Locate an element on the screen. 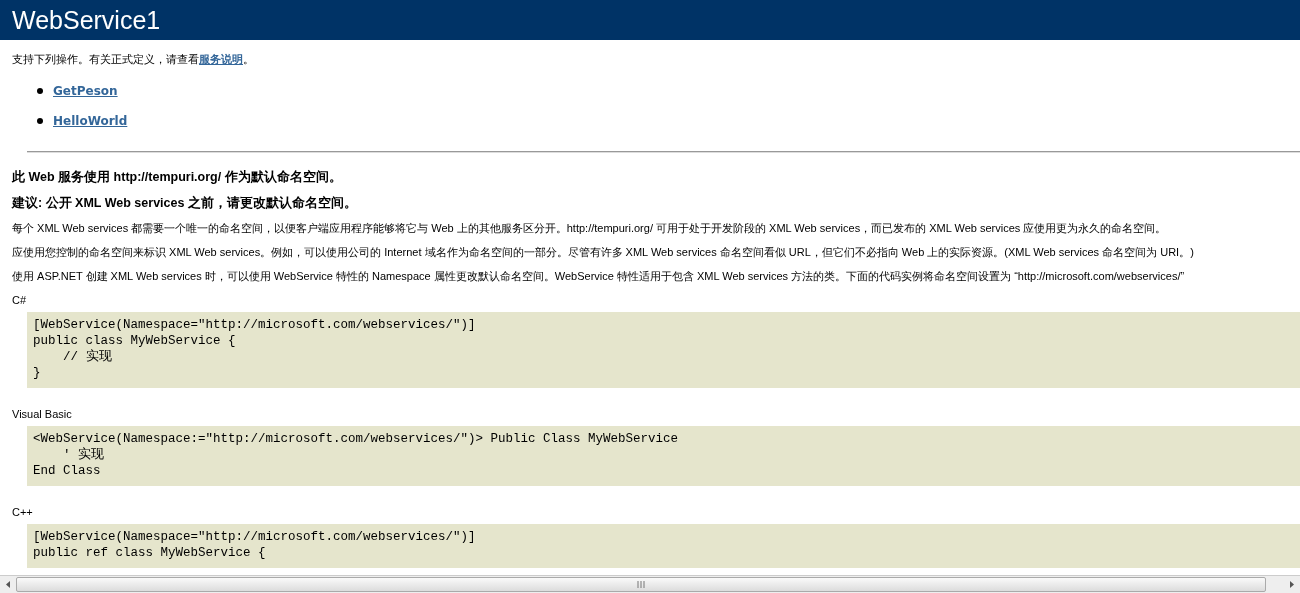  section-heading: 此 Web 服务使用 http://tempuri.org/ 作为默认命名空间。 is located at coordinates (177, 177).